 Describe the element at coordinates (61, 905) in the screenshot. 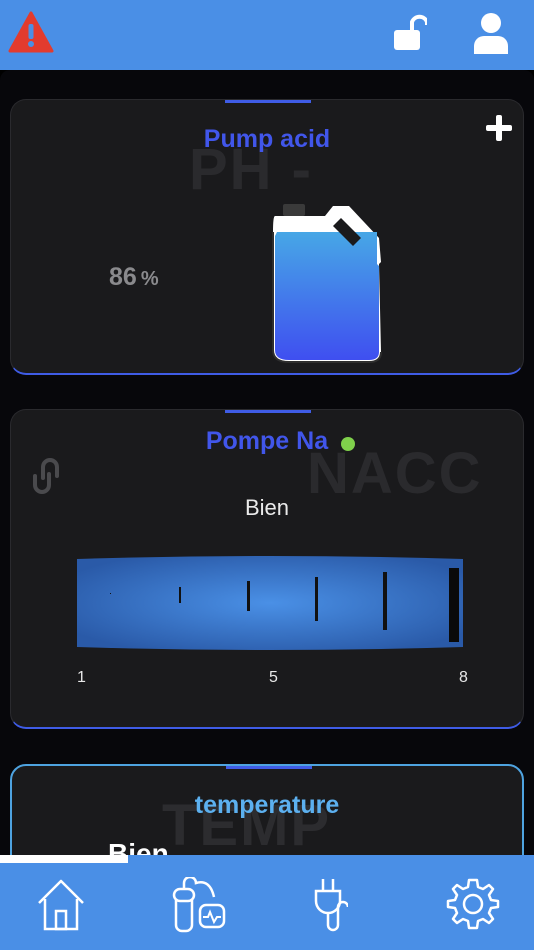

I see `home-icon` at that location.